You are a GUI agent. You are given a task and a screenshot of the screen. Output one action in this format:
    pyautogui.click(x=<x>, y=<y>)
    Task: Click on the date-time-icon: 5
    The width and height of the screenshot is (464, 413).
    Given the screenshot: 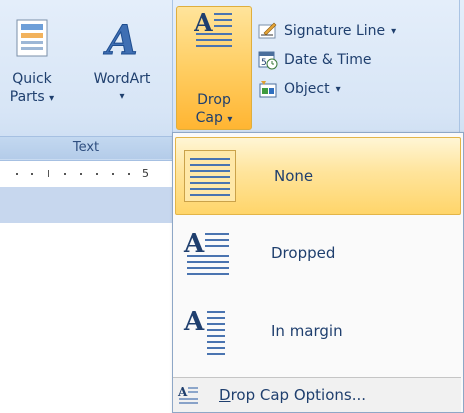 What is the action you would take?
    pyautogui.click(x=268, y=60)
    